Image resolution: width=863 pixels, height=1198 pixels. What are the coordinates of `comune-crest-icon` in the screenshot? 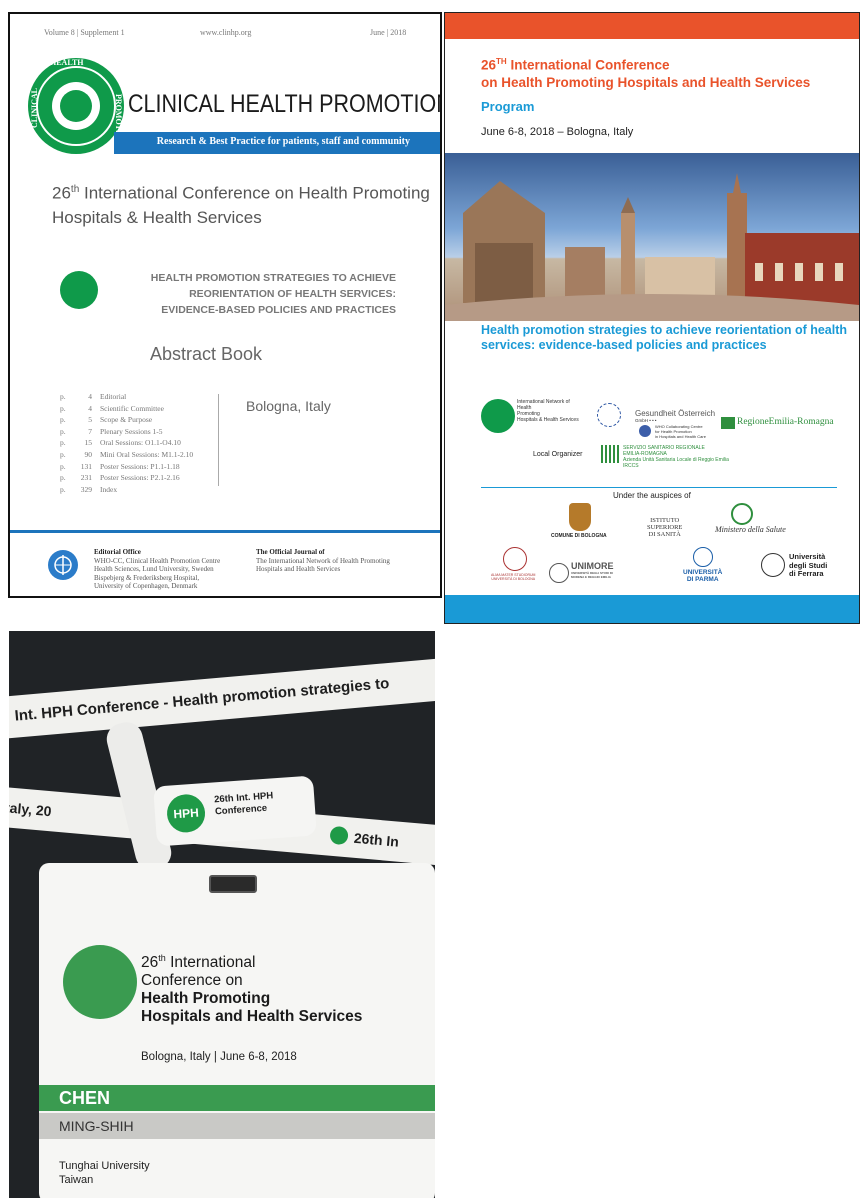 It's located at (580, 517).